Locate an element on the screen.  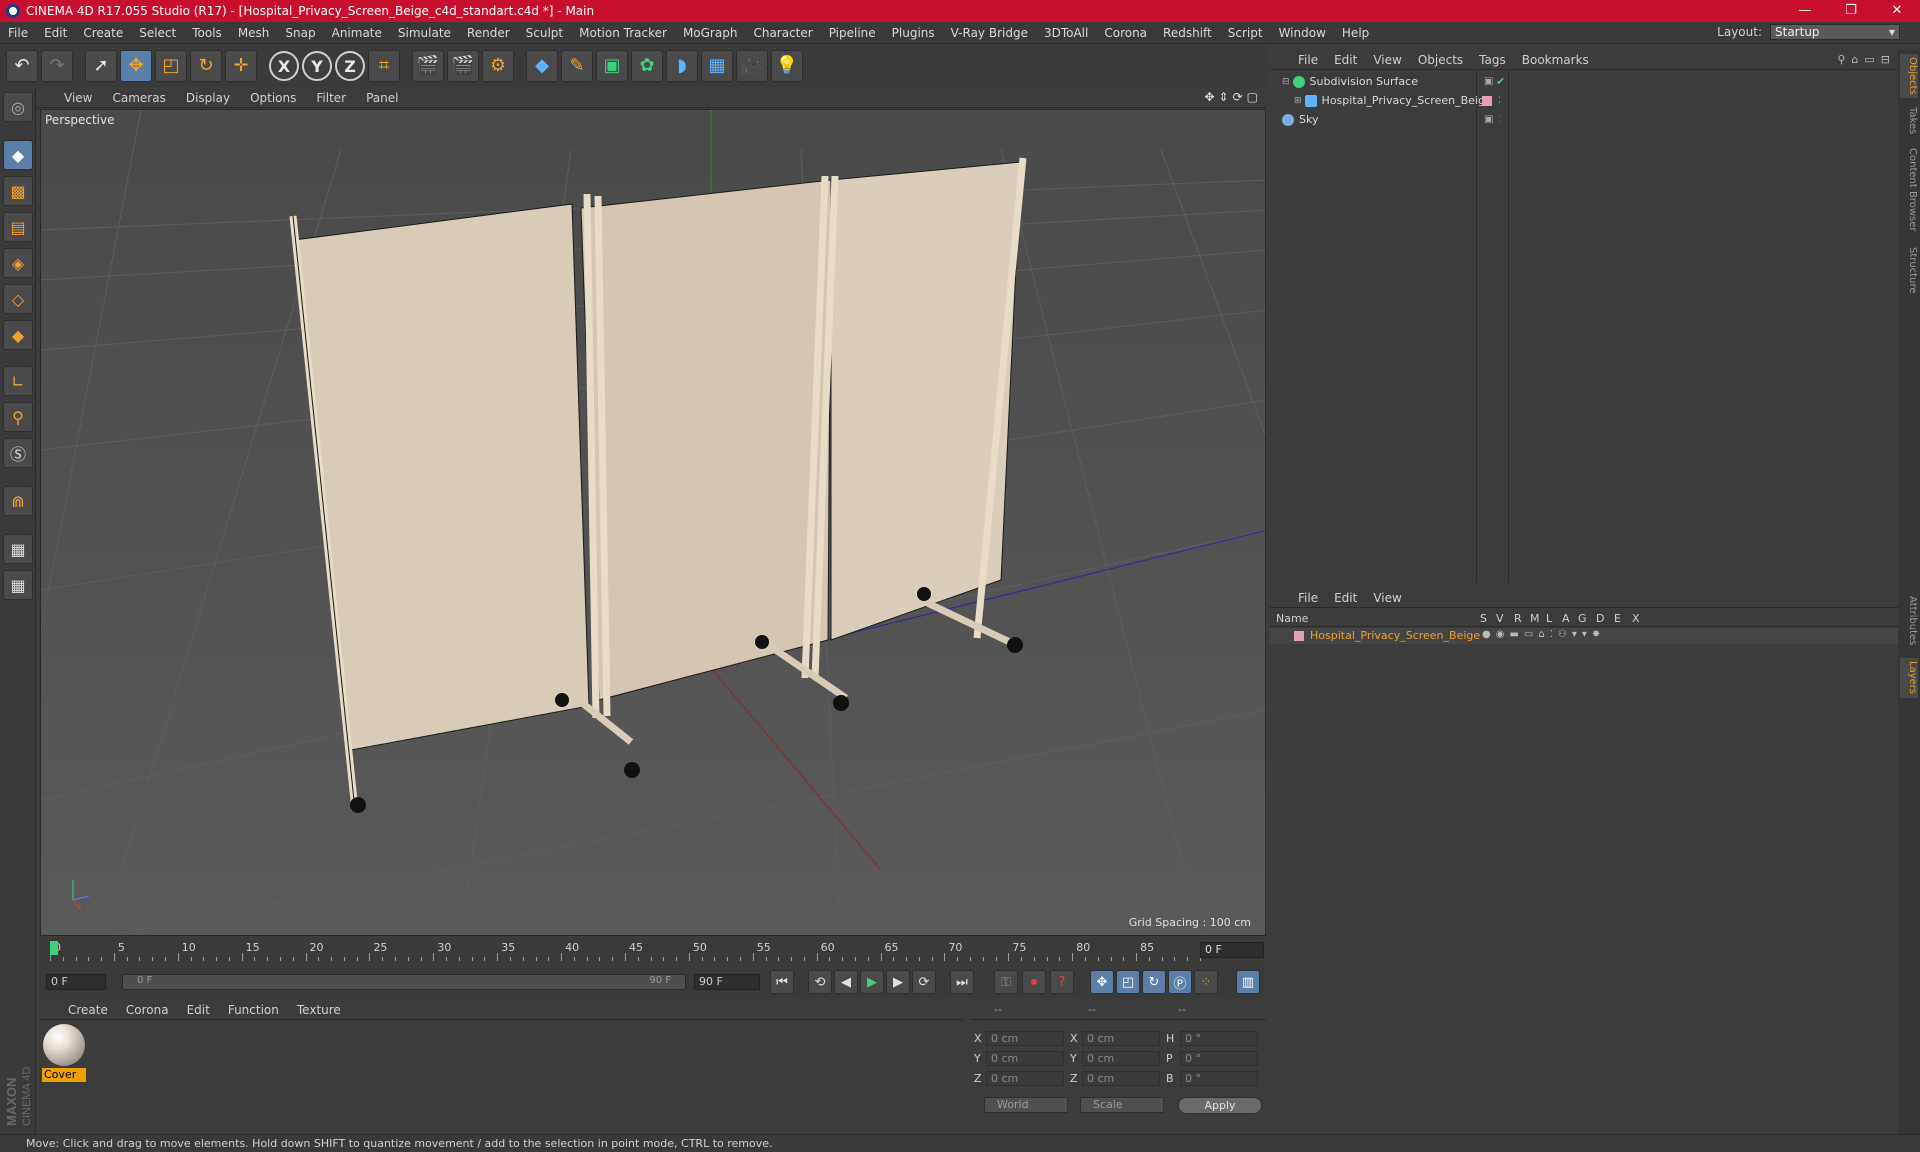
layer-color-swatch is located at coordinates (1487, 100).